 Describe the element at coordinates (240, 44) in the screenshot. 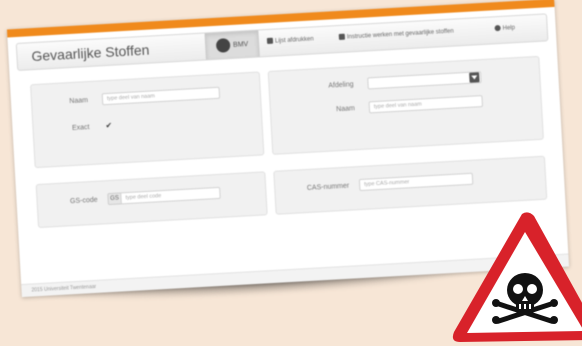

I see `nav-bmv-label: BMV` at that location.